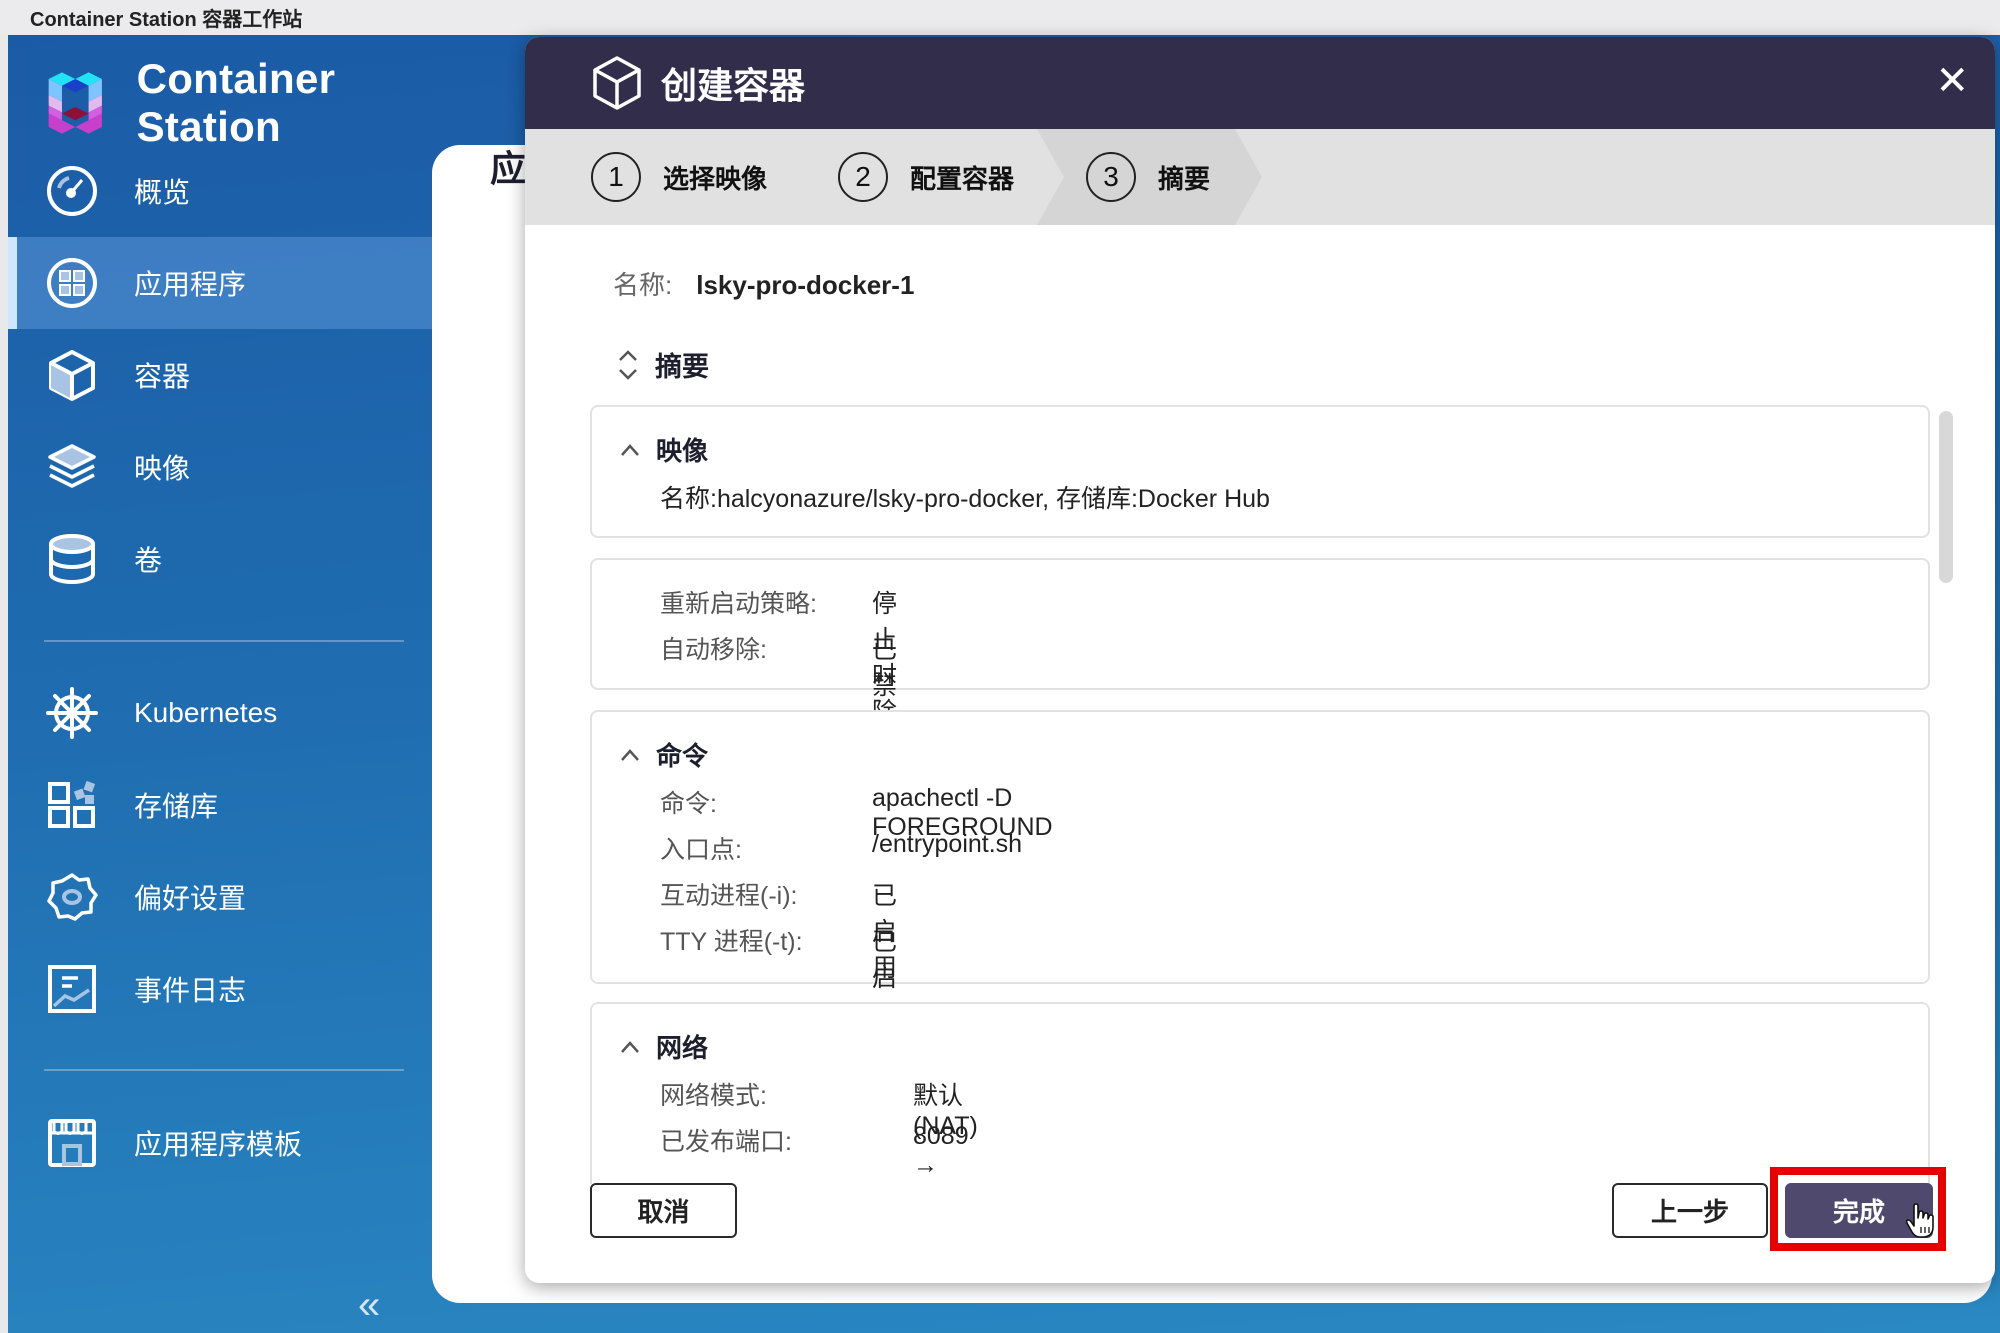 The image size is (2000, 1333). Describe the element at coordinates (731, 942) in the screenshot. I see `field-label: TTY 进程(-t):` at that location.